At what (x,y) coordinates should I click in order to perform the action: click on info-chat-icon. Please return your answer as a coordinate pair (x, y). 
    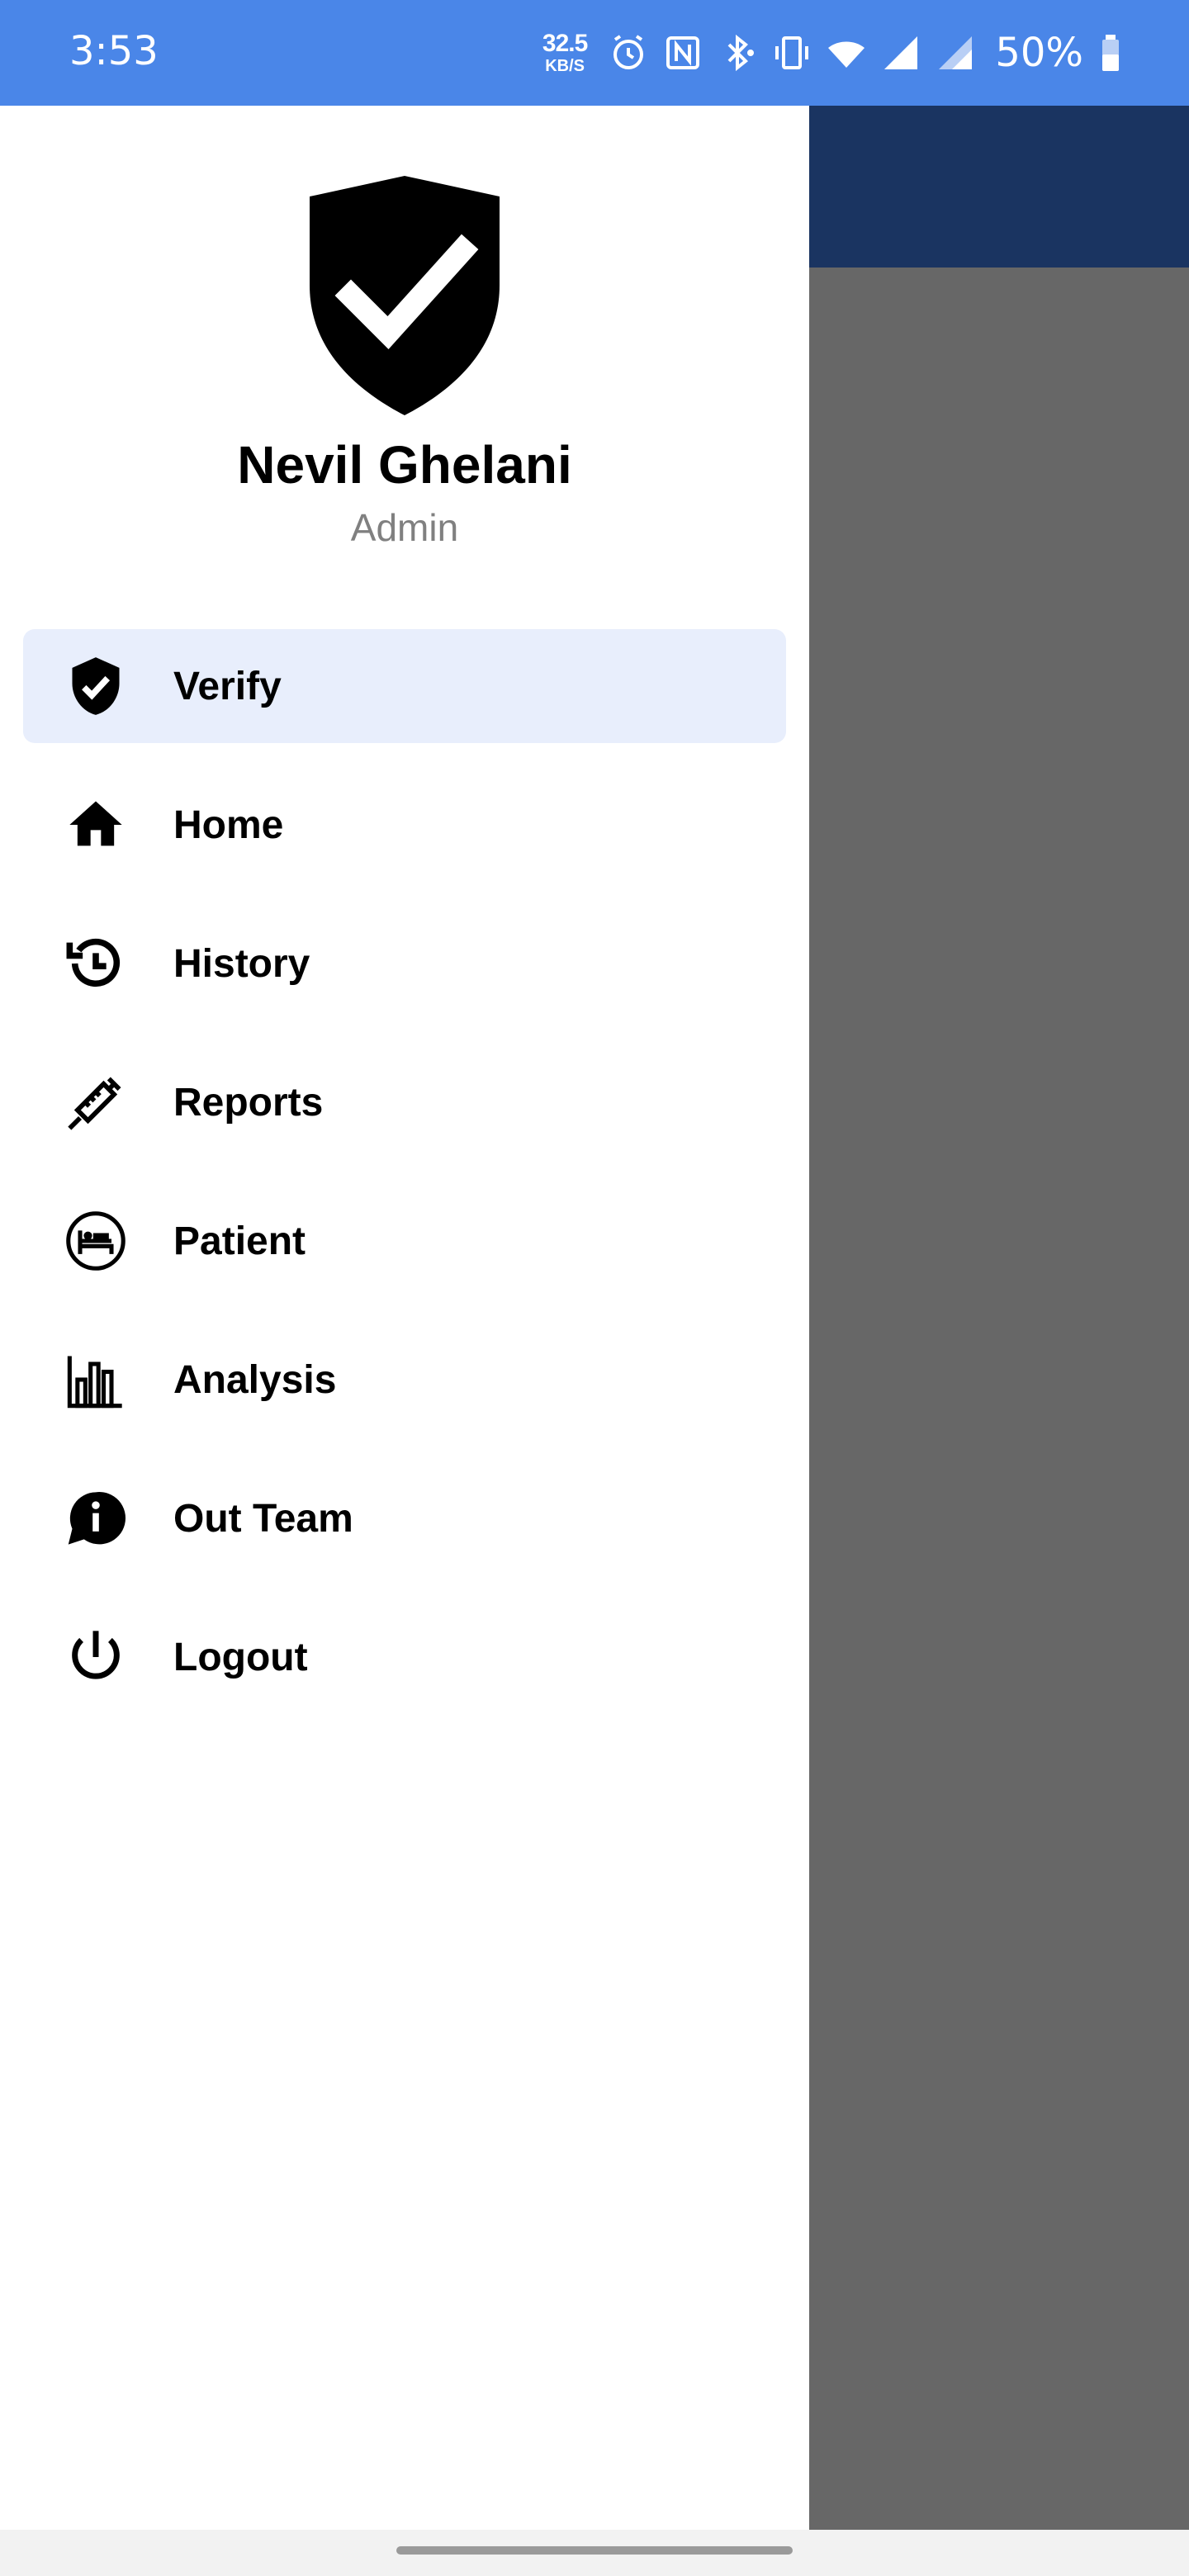
    Looking at the image, I should click on (96, 1518).